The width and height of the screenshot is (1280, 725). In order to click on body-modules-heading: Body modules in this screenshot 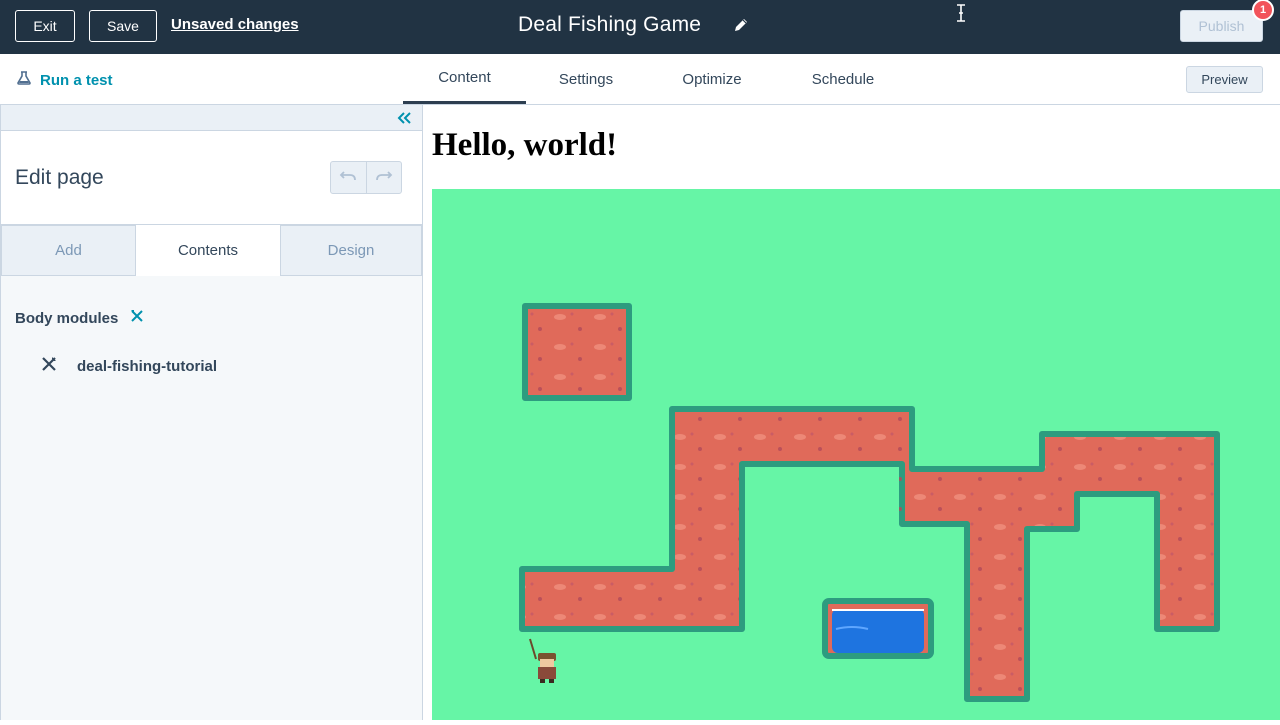, I will do `click(79, 318)`.